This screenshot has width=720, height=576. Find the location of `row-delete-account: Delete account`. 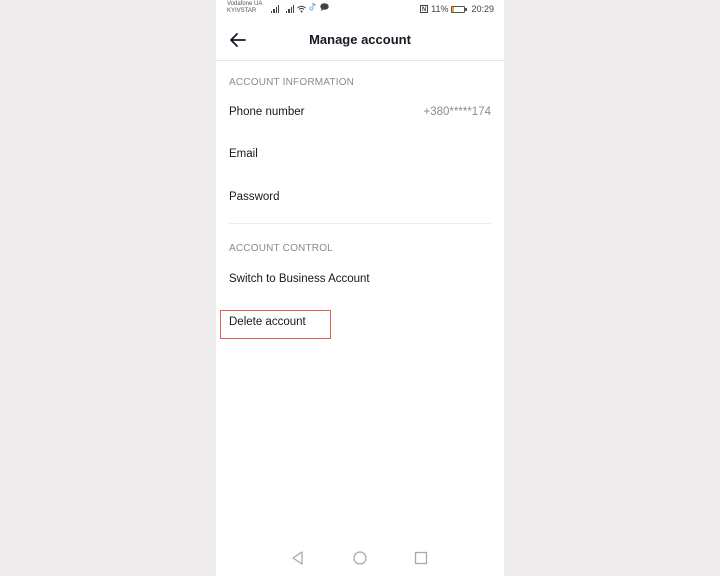

row-delete-account: Delete account is located at coordinates (360, 324).